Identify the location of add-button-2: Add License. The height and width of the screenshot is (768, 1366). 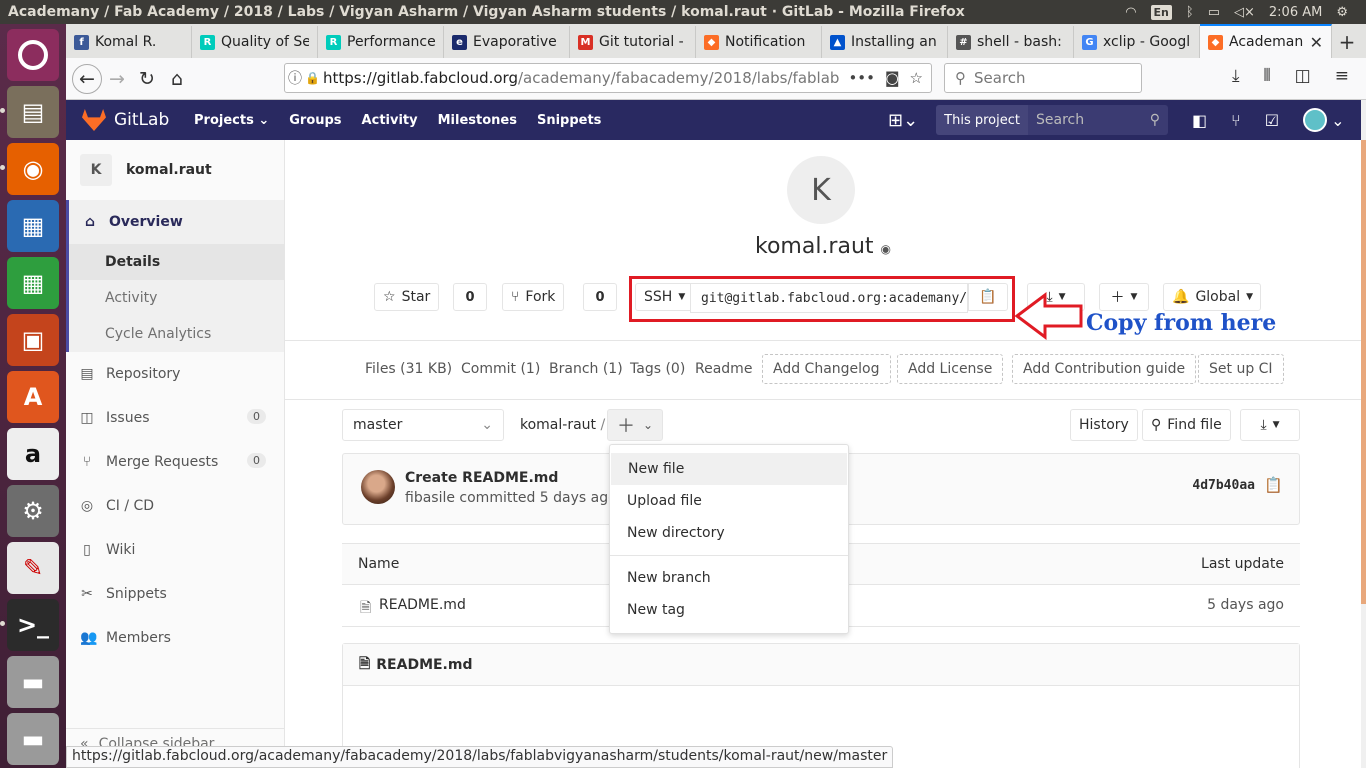
(950, 369).